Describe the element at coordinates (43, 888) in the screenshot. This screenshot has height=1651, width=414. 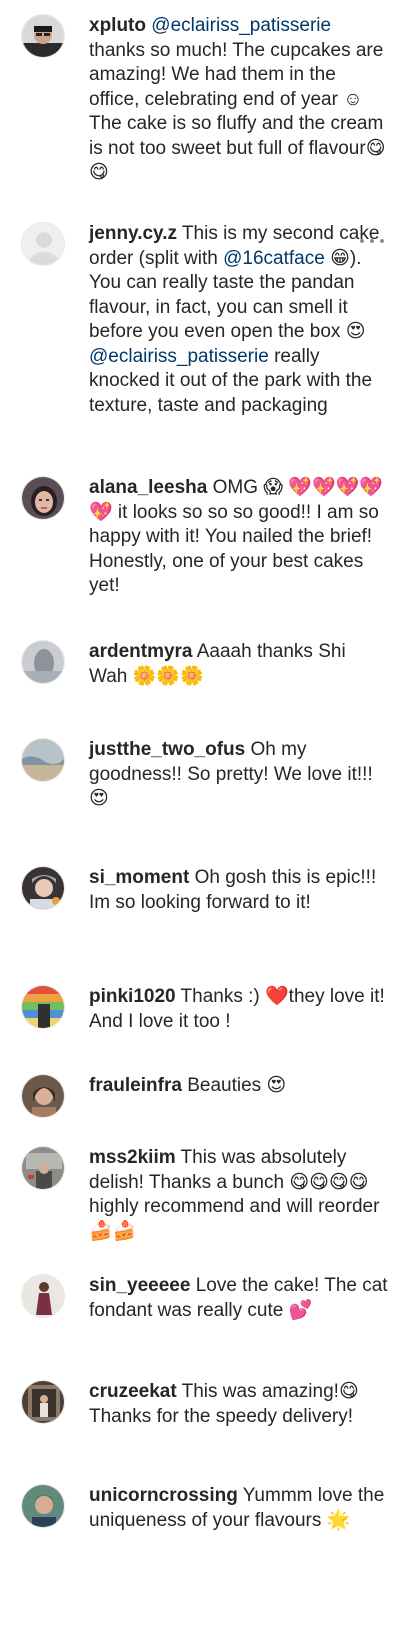
I see `avatar-si-moment` at that location.